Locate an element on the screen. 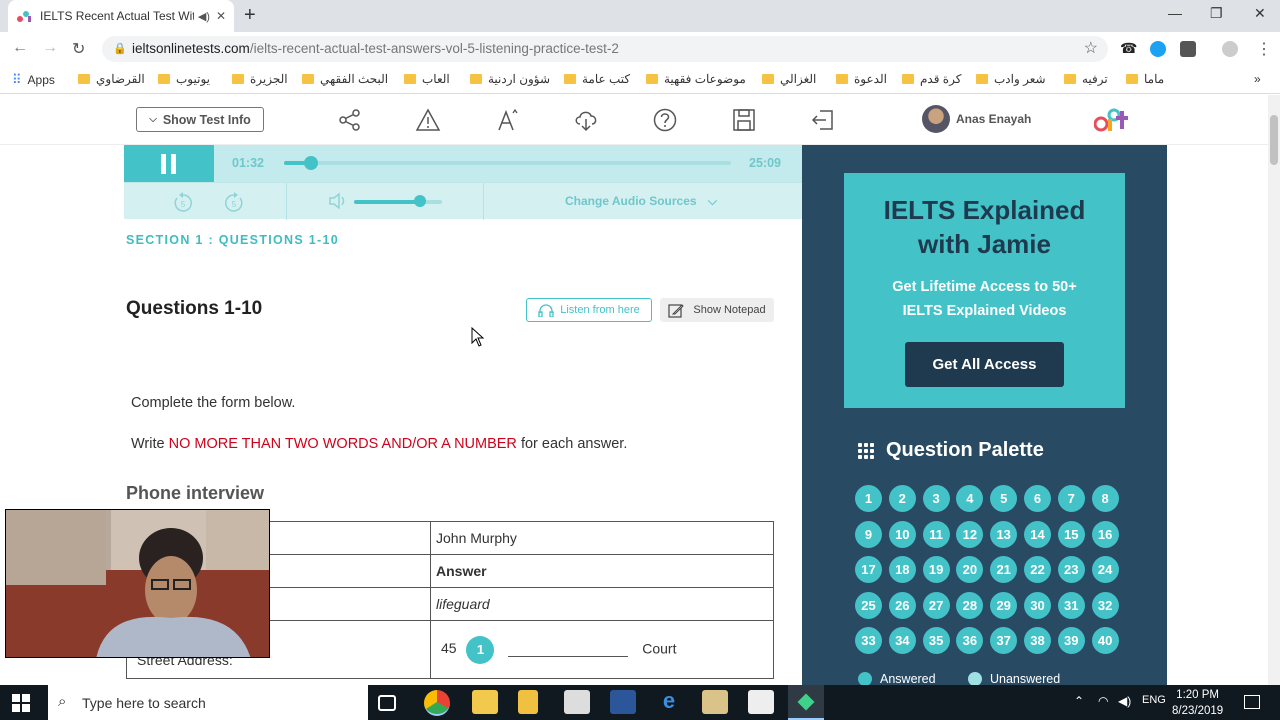 The image size is (1280, 720). bookmark-item: الدعوة is located at coordinates (861, 79).